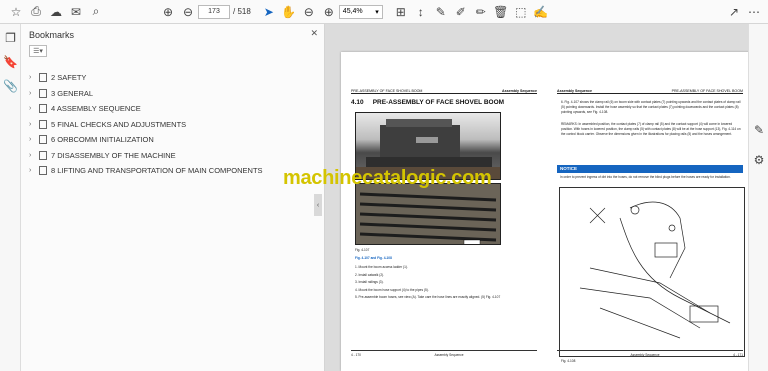 This screenshot has width=768, height=371. I want to click on stamp-icon: ⬚, so click(521, 12).